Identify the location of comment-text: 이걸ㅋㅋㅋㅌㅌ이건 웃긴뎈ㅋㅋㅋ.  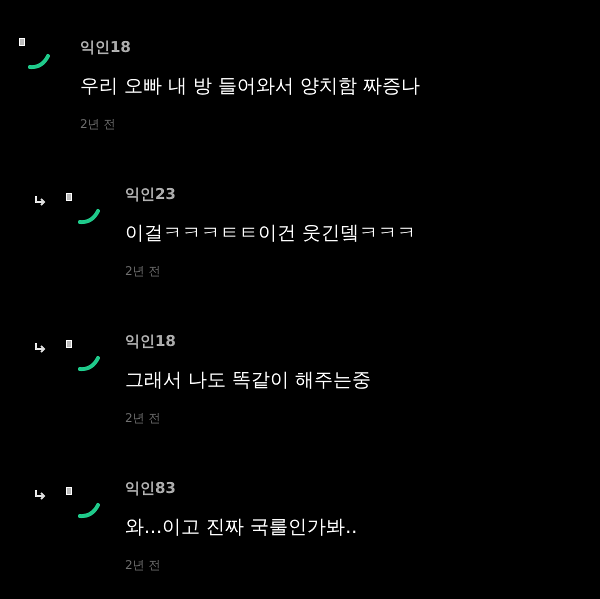
(270, 233).